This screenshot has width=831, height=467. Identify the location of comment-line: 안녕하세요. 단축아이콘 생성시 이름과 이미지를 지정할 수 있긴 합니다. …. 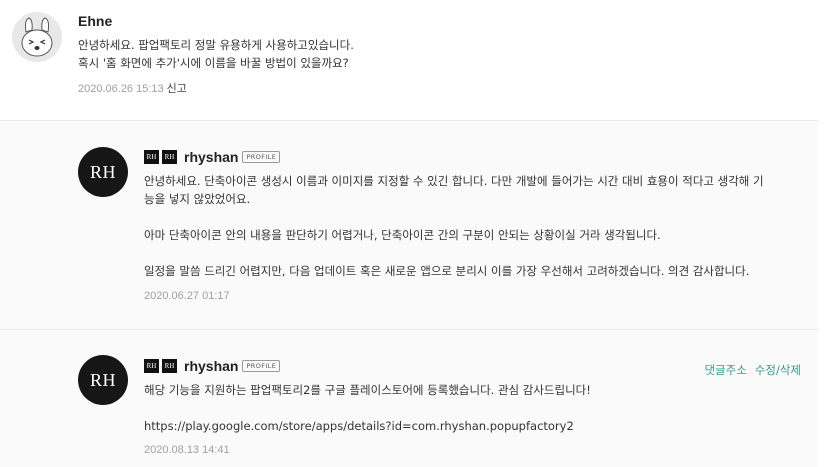
(454, 181).